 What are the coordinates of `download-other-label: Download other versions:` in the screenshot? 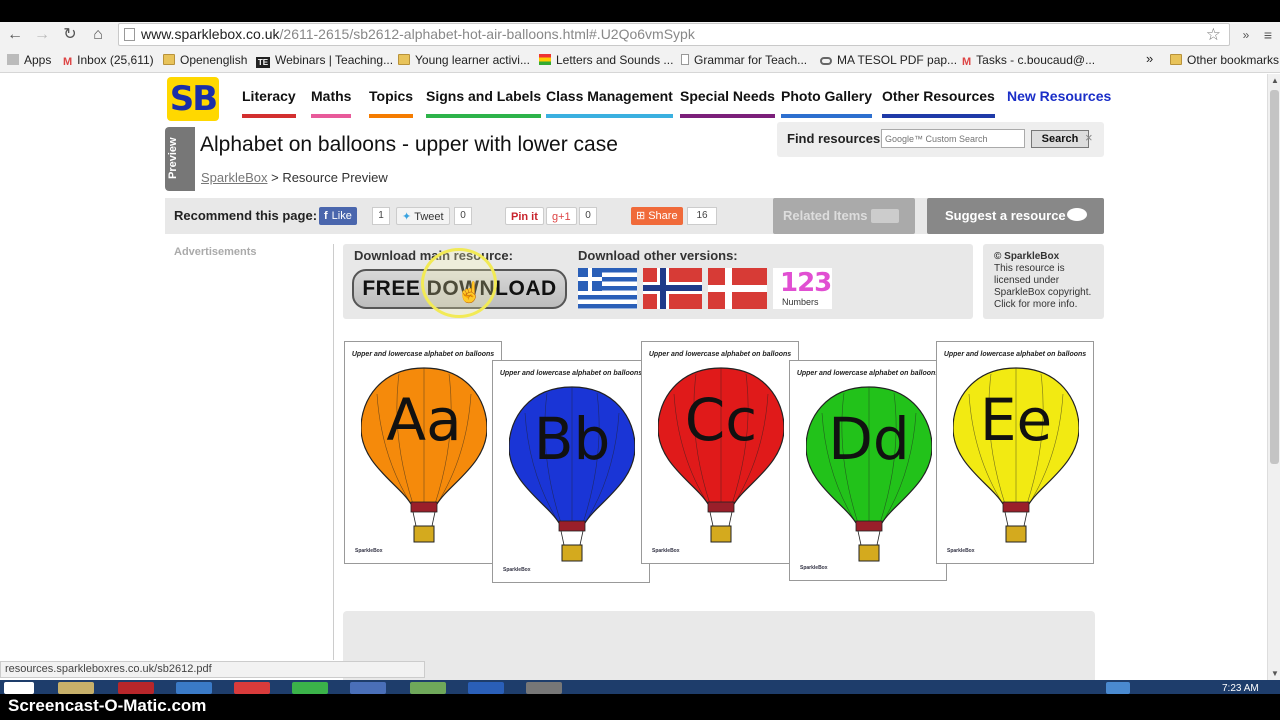 It's located at (658, 255).